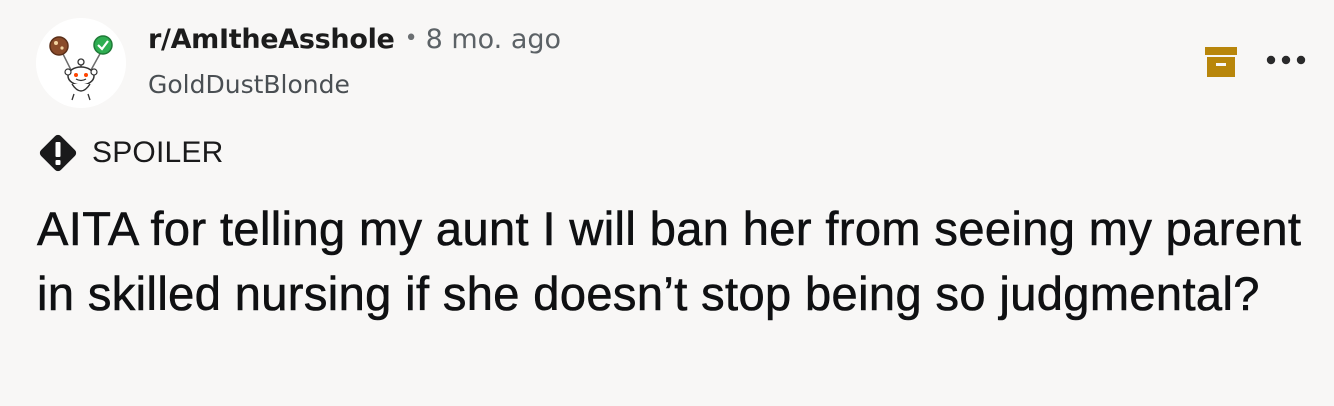 The width and height of the screenshot is (1334, 406). I want to click on snoo-avatar-icon, so click(81, 63).